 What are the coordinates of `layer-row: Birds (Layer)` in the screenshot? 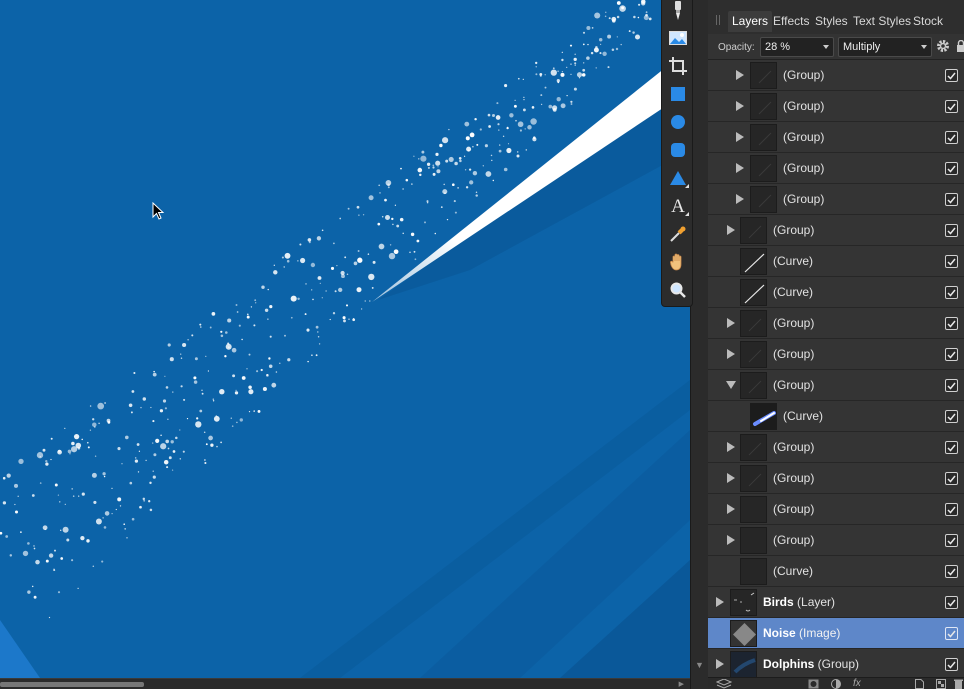 It's located at (836, 602).